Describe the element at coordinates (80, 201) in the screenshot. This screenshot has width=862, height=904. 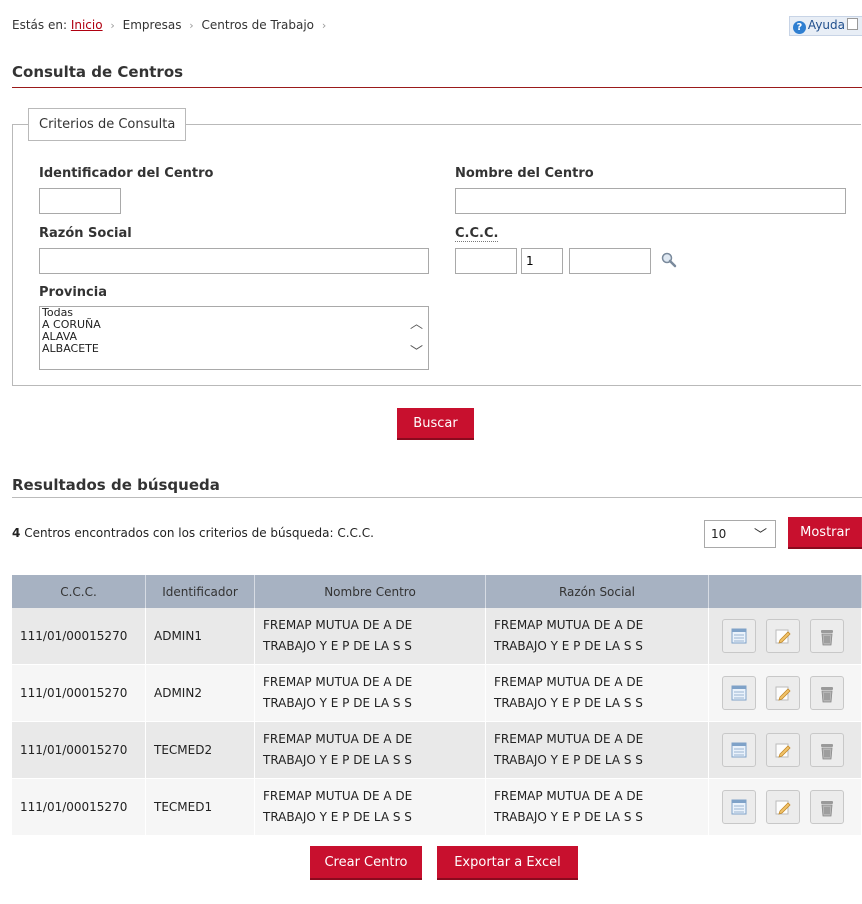
I see `center-id-input` at that location.